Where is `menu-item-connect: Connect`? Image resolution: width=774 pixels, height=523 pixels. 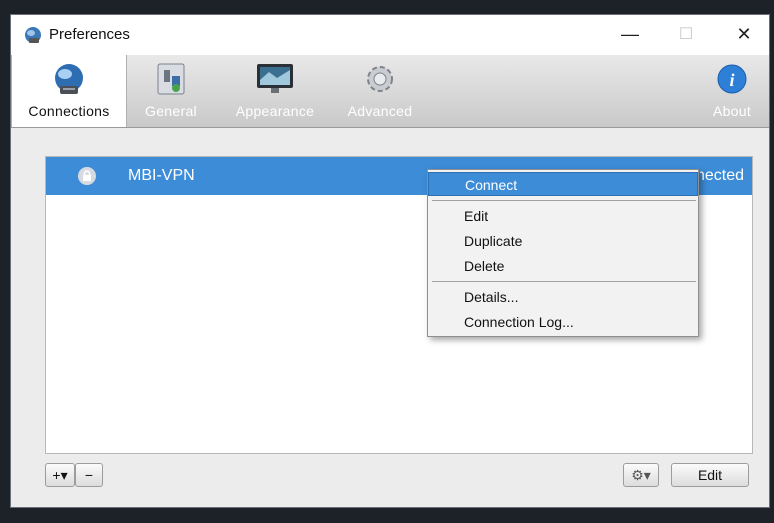
menu-item-connect: Connect is located at coordinates (563, 184).